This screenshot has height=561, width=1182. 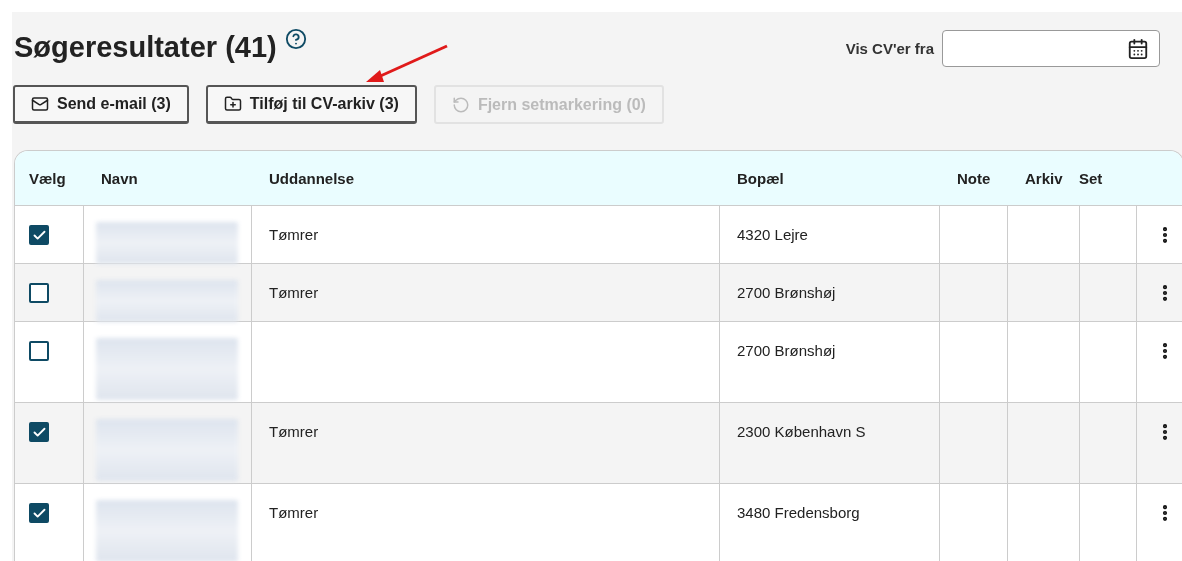 What do you see at coordinates (1043, 178) in the screenshot?
I see `column-header: Arkiv` at bounding box center [1043, 178].